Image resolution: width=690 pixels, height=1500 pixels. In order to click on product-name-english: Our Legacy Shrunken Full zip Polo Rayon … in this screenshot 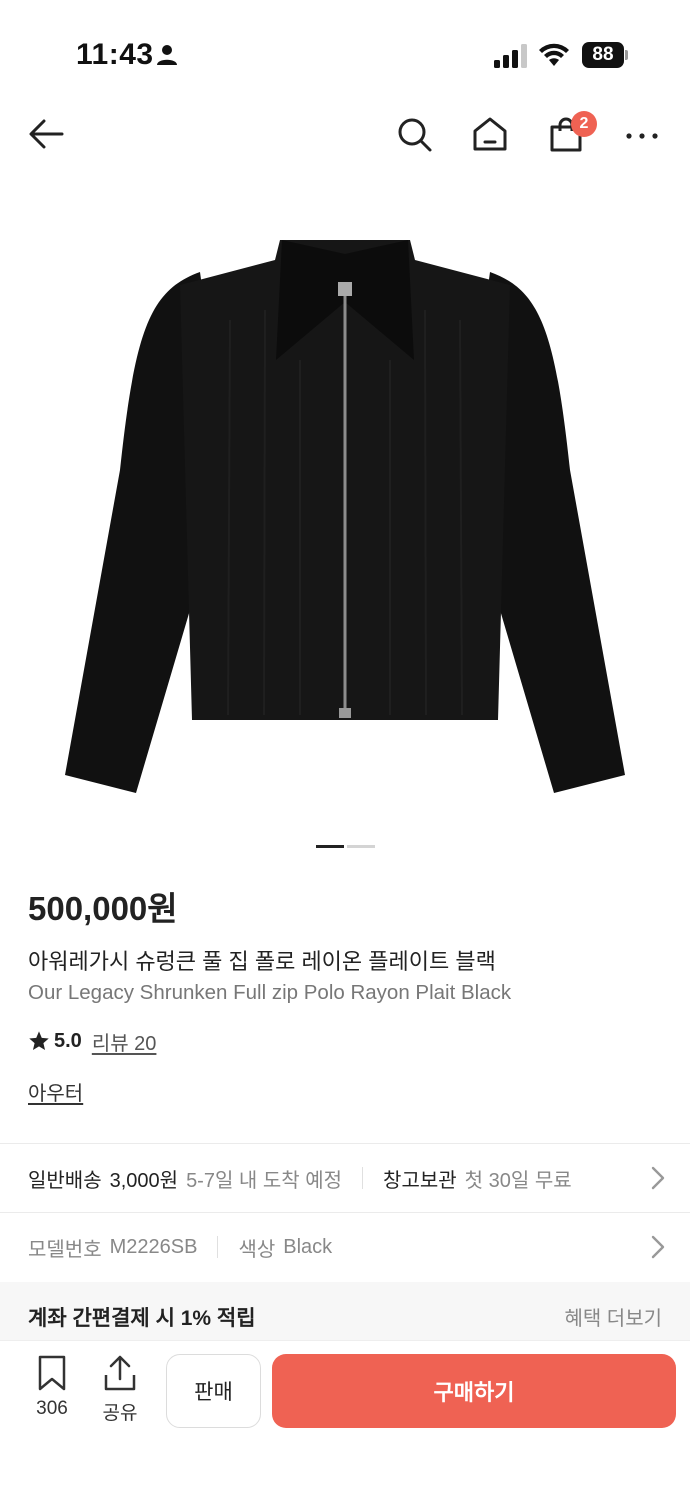, I will do `click(270, 992)`.